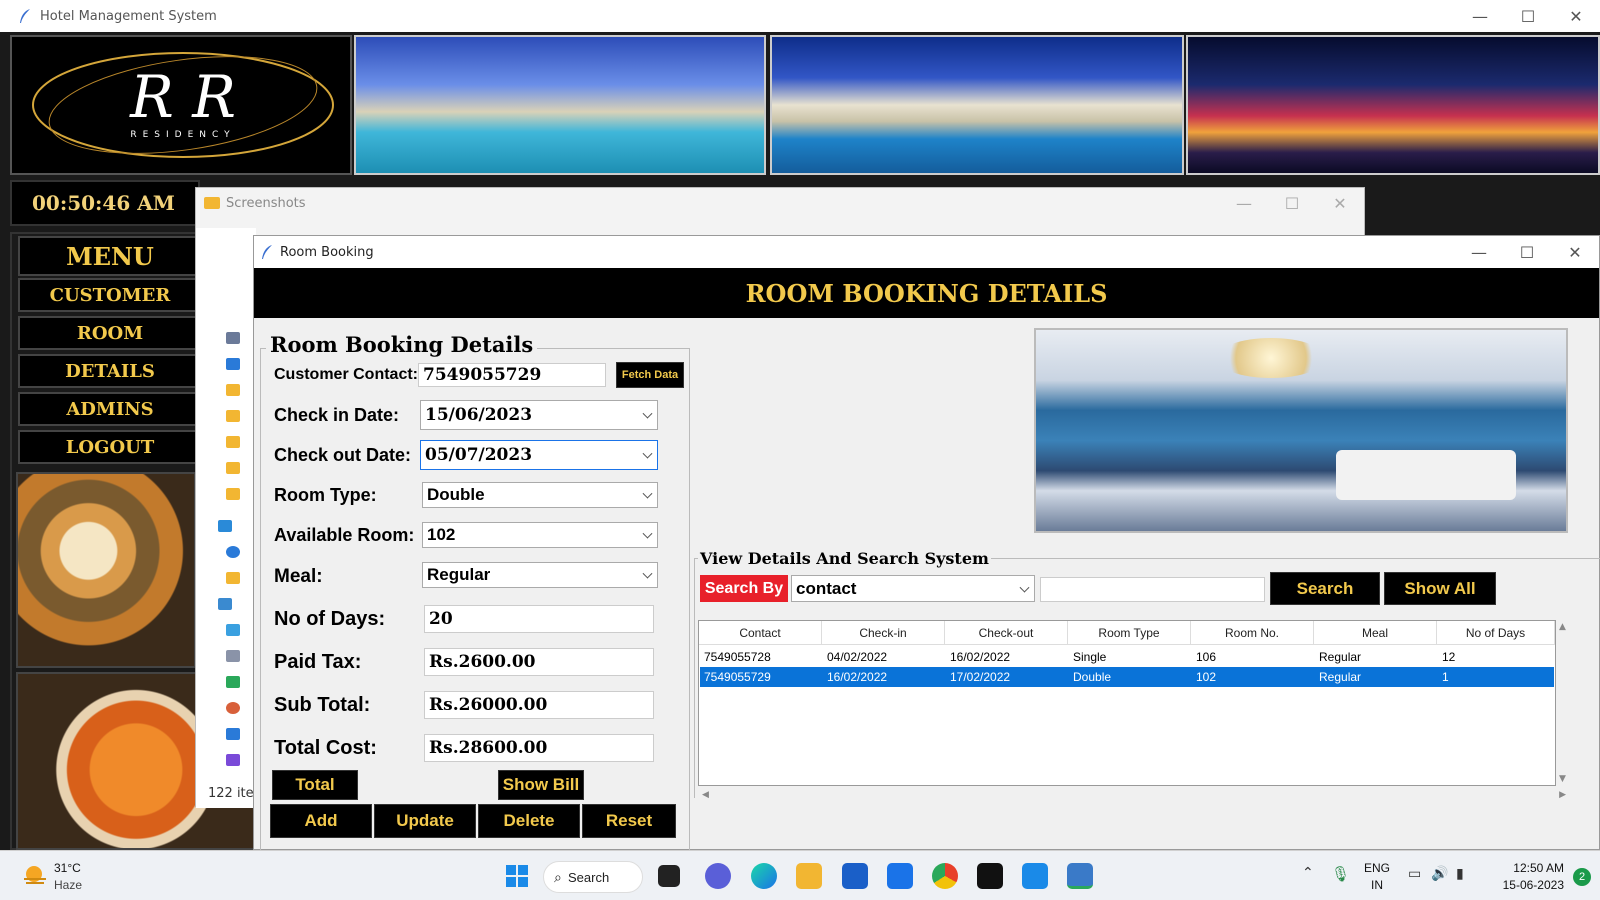 The image size is (1600, 900). Describe the element at coordinates (1035, 876) in the screenshot. I see `vscode-icon` at that location.